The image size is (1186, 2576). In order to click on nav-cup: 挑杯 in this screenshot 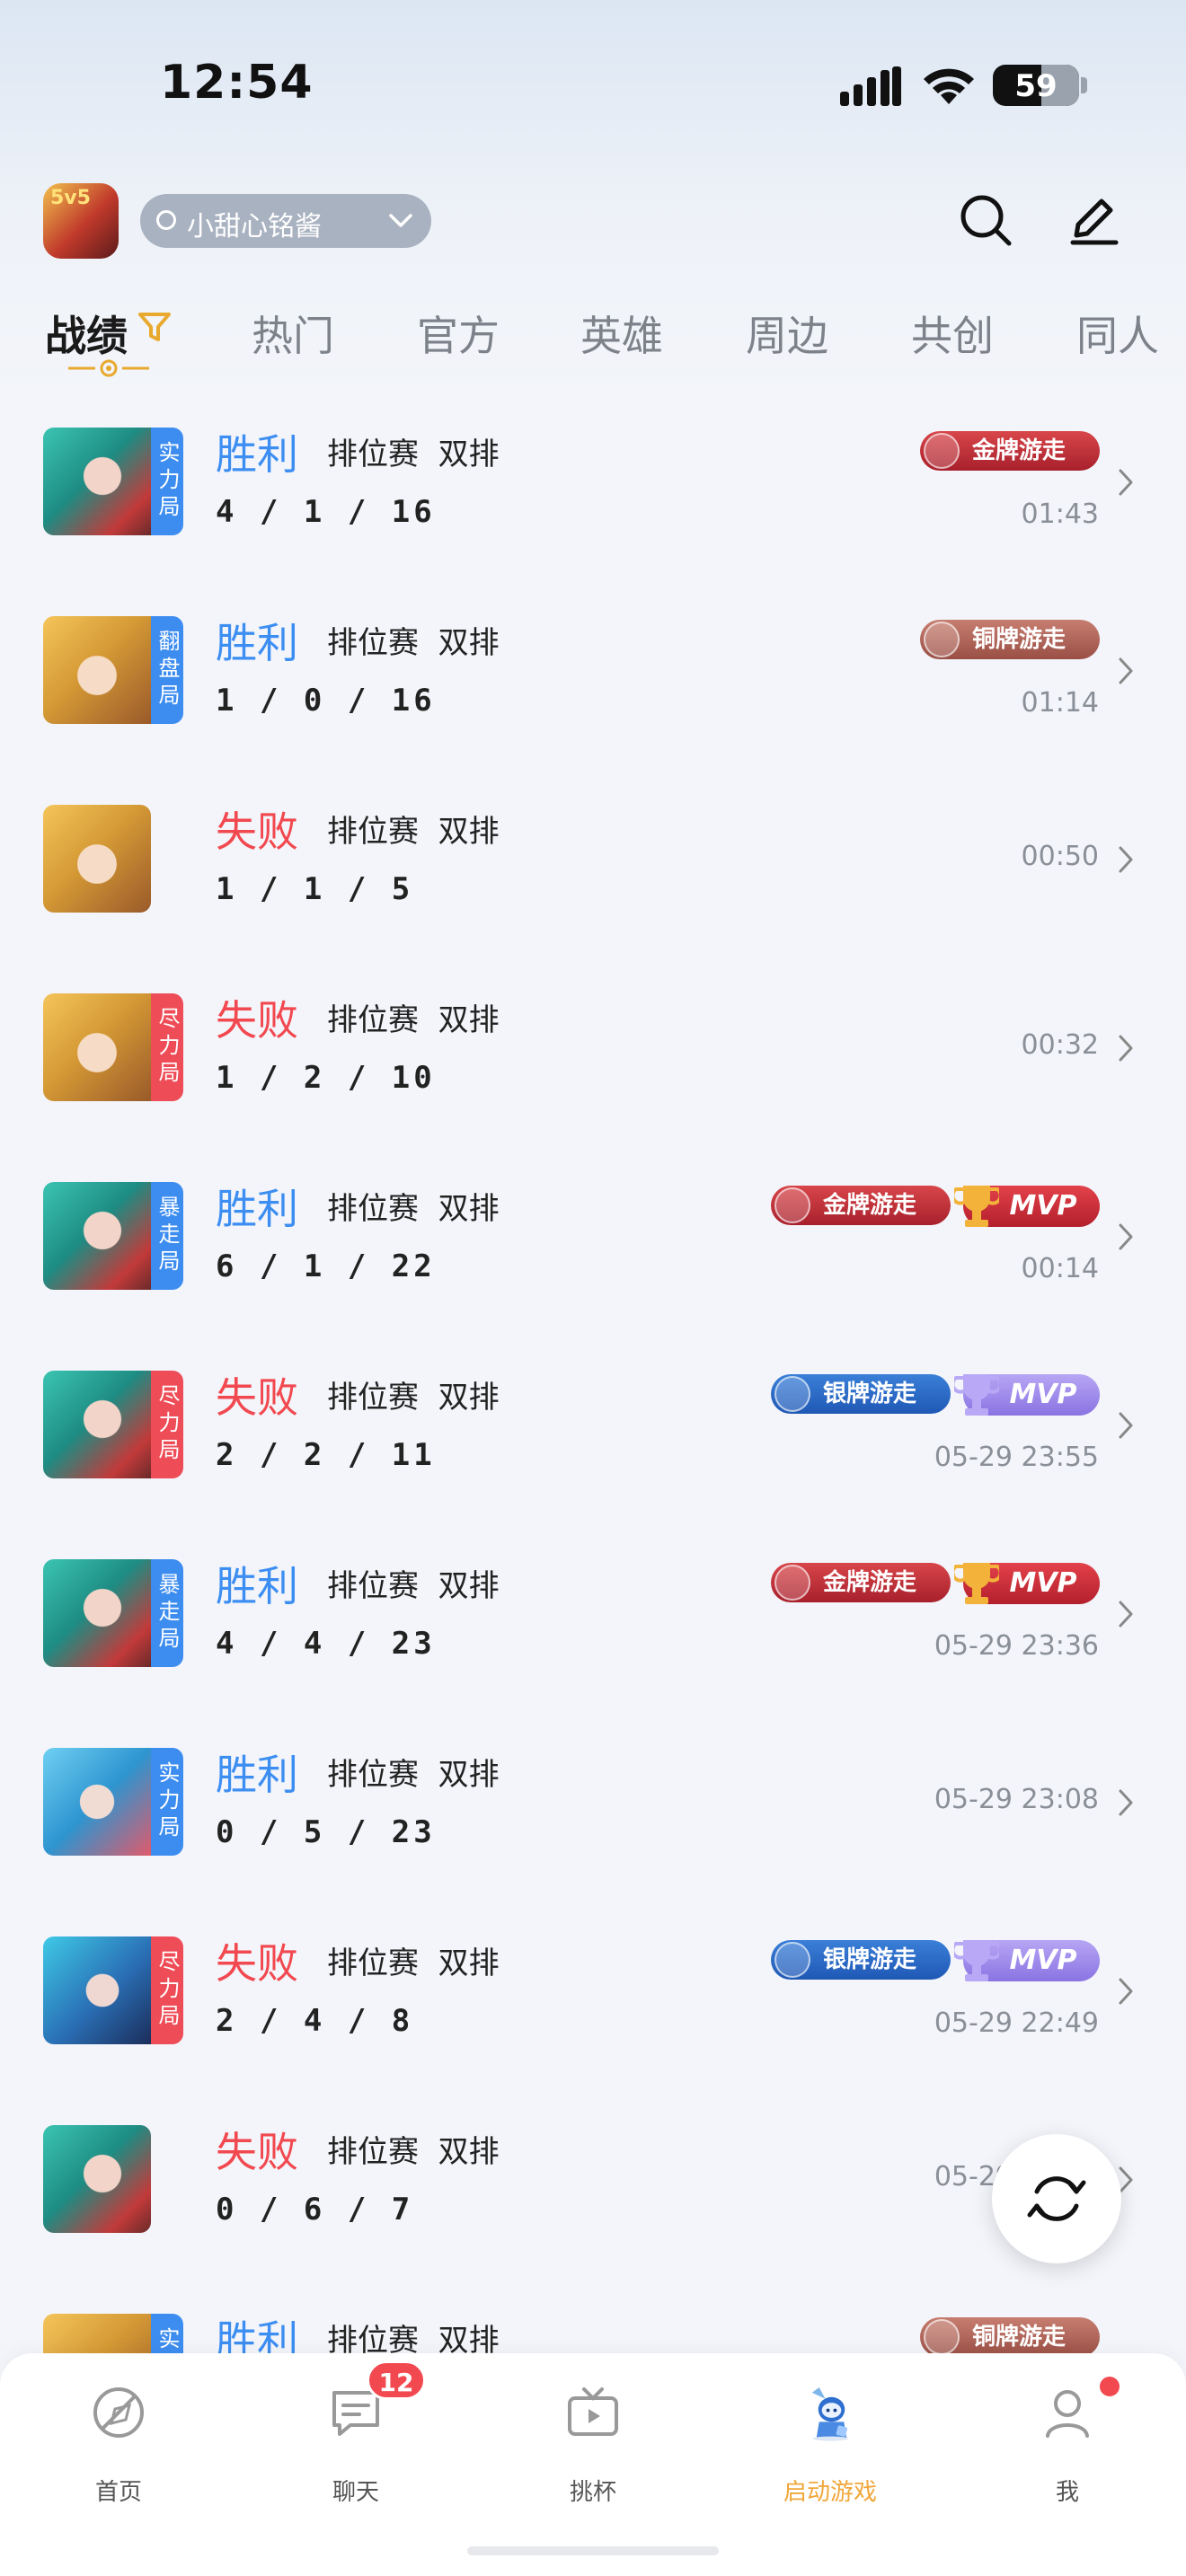, I will do `click(593, 2451)`.